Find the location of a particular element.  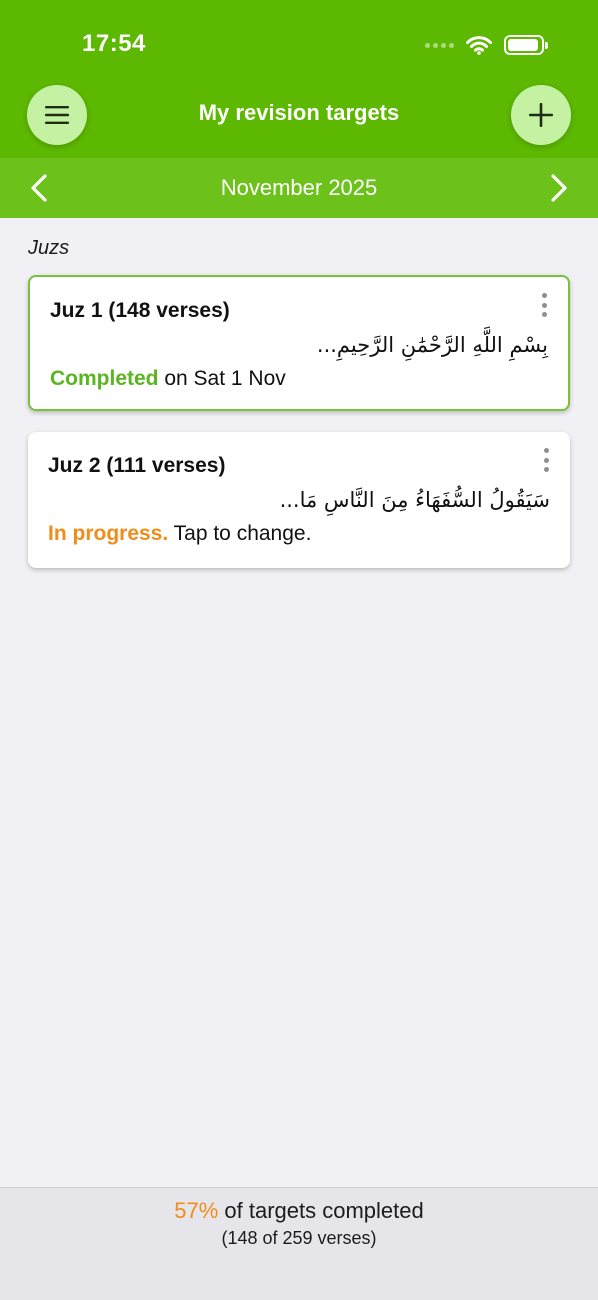

status-icons is located at coordinates (486, 45).